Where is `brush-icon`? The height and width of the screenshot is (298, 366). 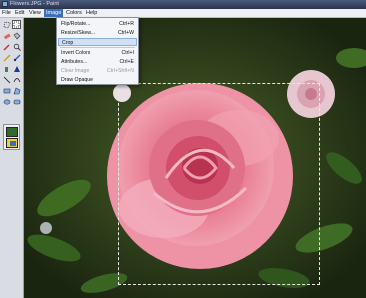
brush-icon is located at coordinates (16, 57).